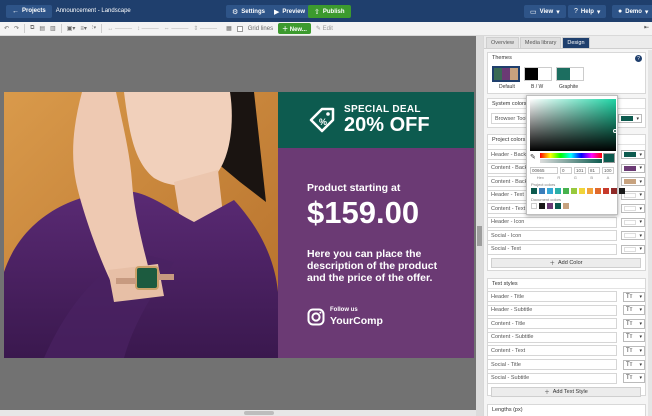  Describe the element at coordinates (506, 74) in the screenshot. I see `theme-default` at that location.